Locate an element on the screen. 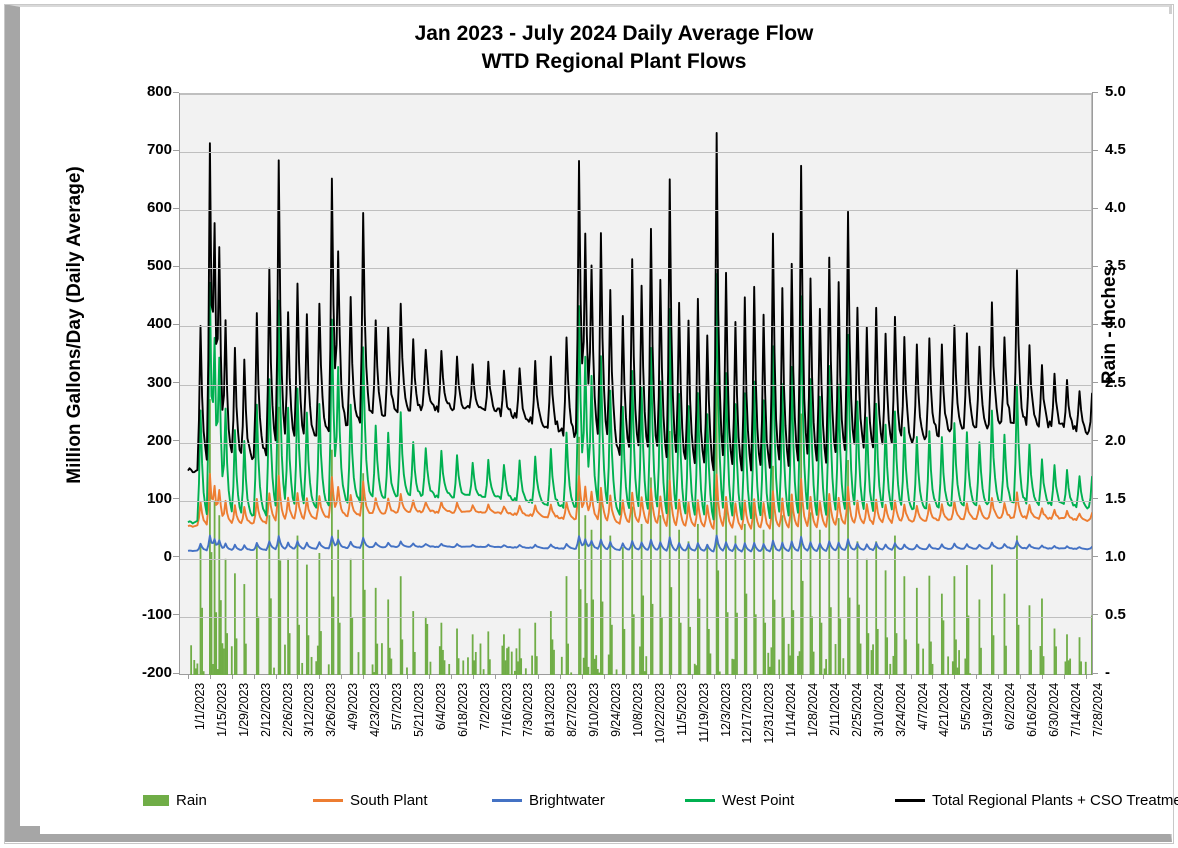 The height and width of the screenshot is (848, 1178). x-axis-tick-label: 12/17/2023 is located at coordinates (747, 713).